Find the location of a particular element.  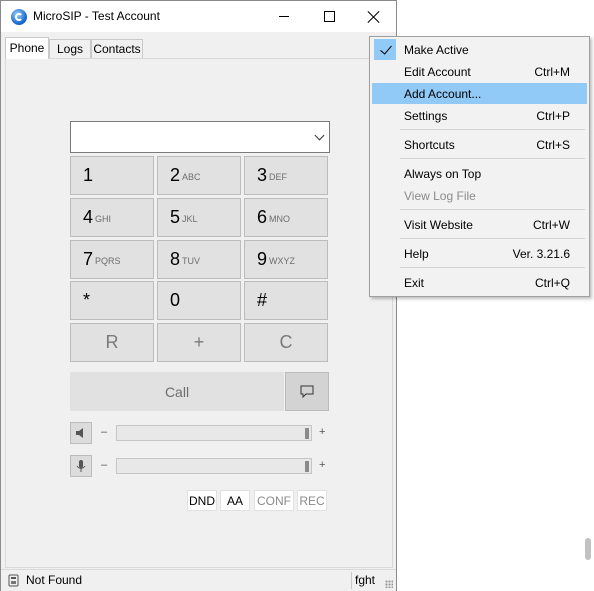

menu-item-label: Shortcuts is located at coordinates (429, 145).